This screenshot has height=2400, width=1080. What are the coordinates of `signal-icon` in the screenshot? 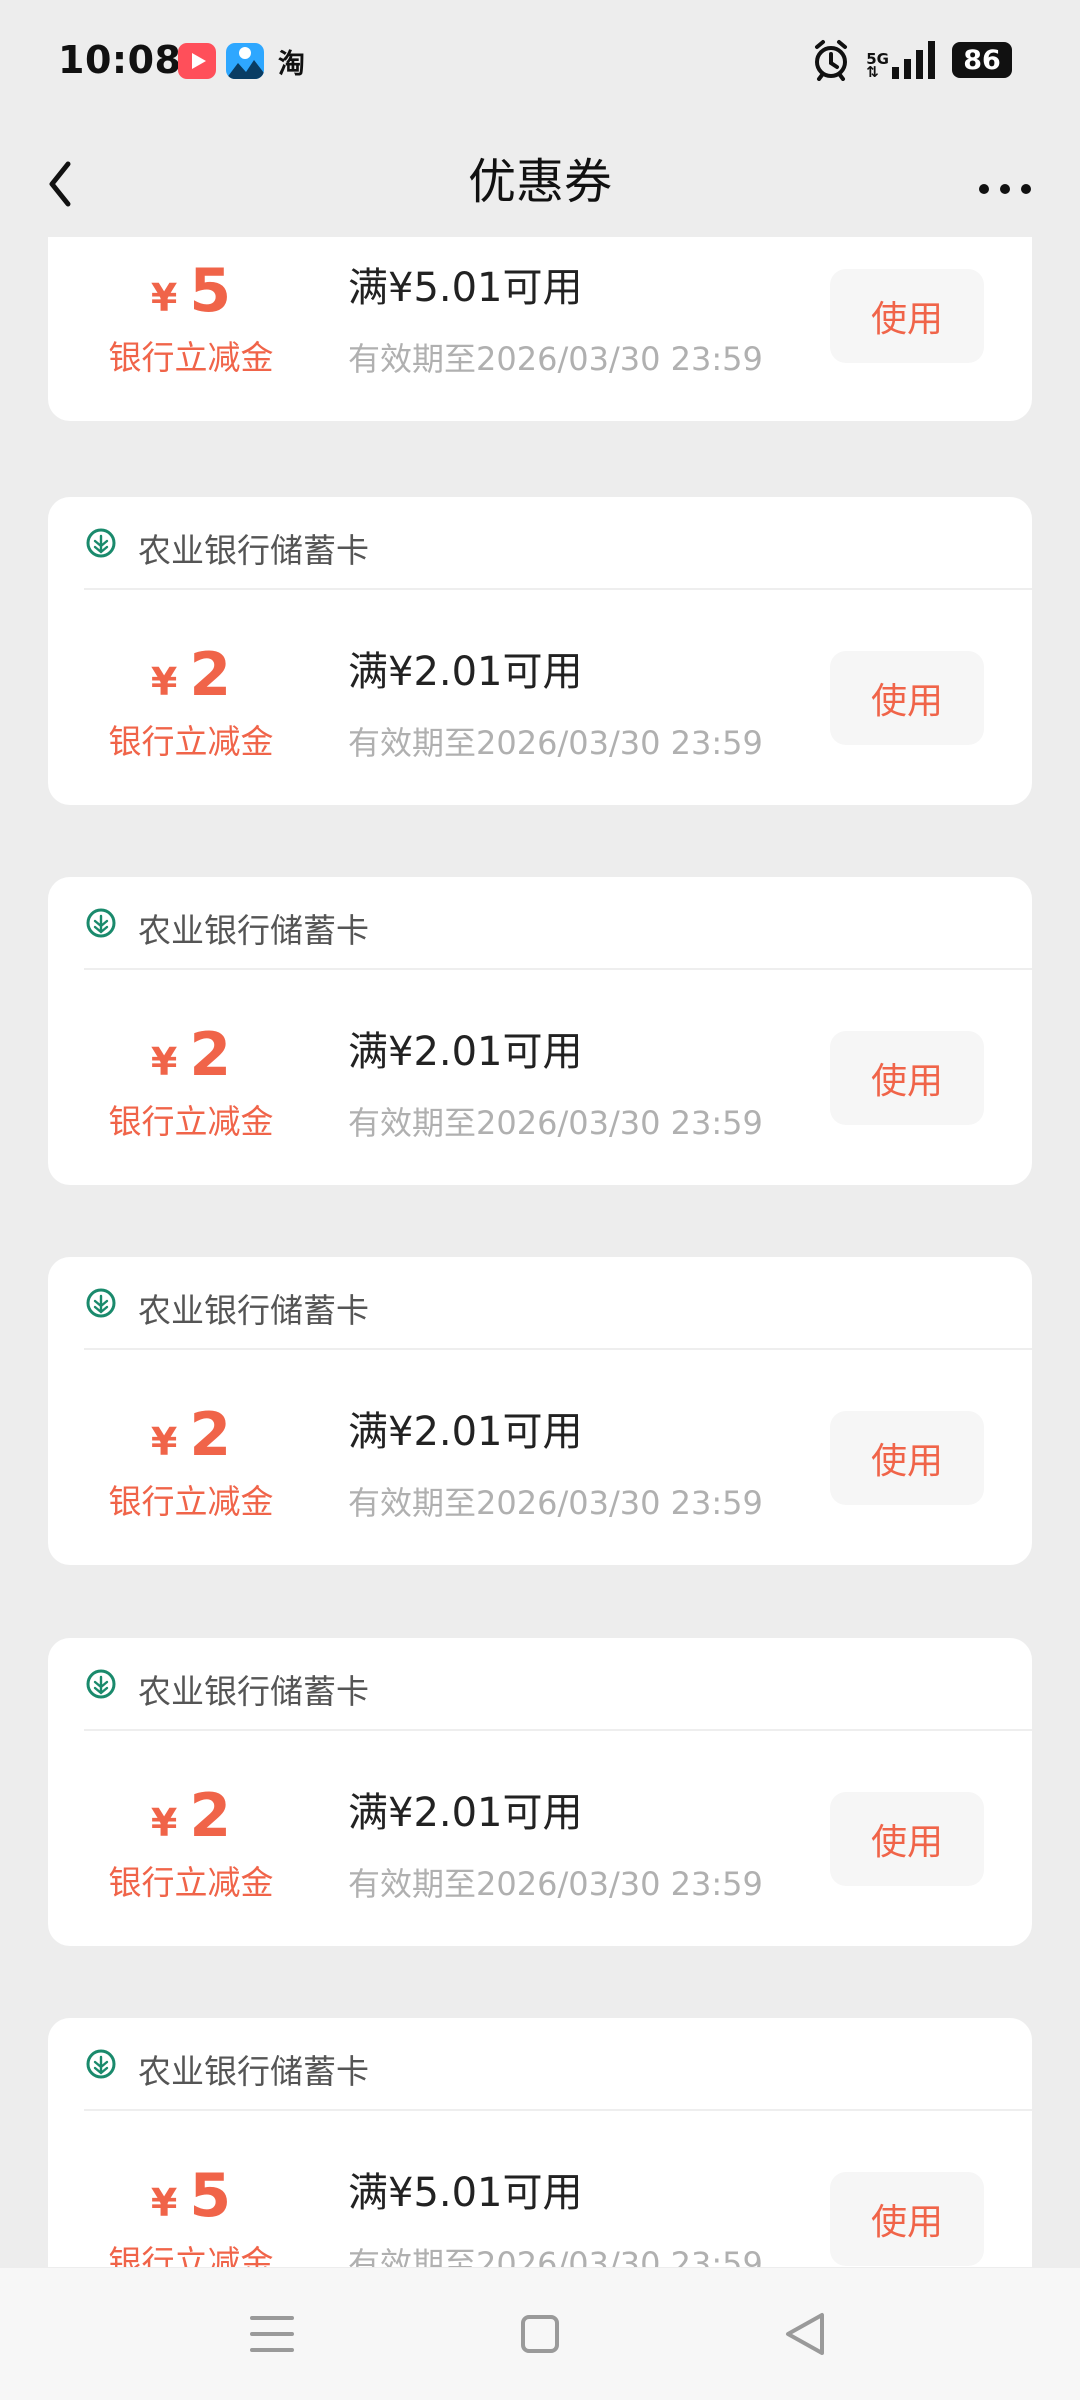 It's located at (913, 60).